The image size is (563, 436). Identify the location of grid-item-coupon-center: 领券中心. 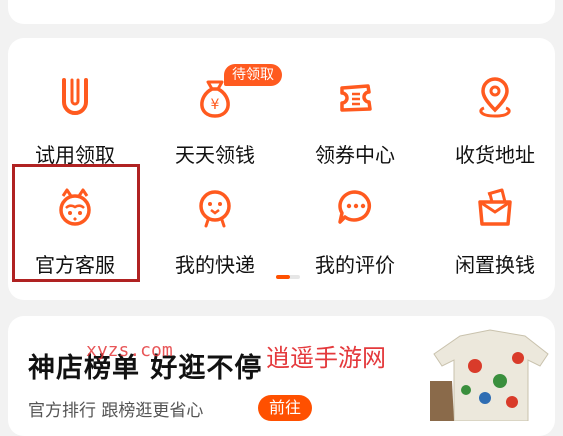
(355, 108).